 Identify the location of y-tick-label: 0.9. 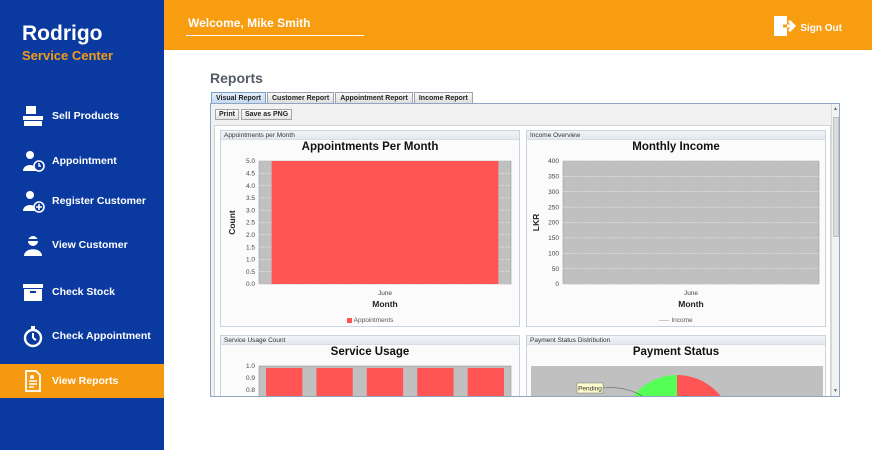
(250, 378).